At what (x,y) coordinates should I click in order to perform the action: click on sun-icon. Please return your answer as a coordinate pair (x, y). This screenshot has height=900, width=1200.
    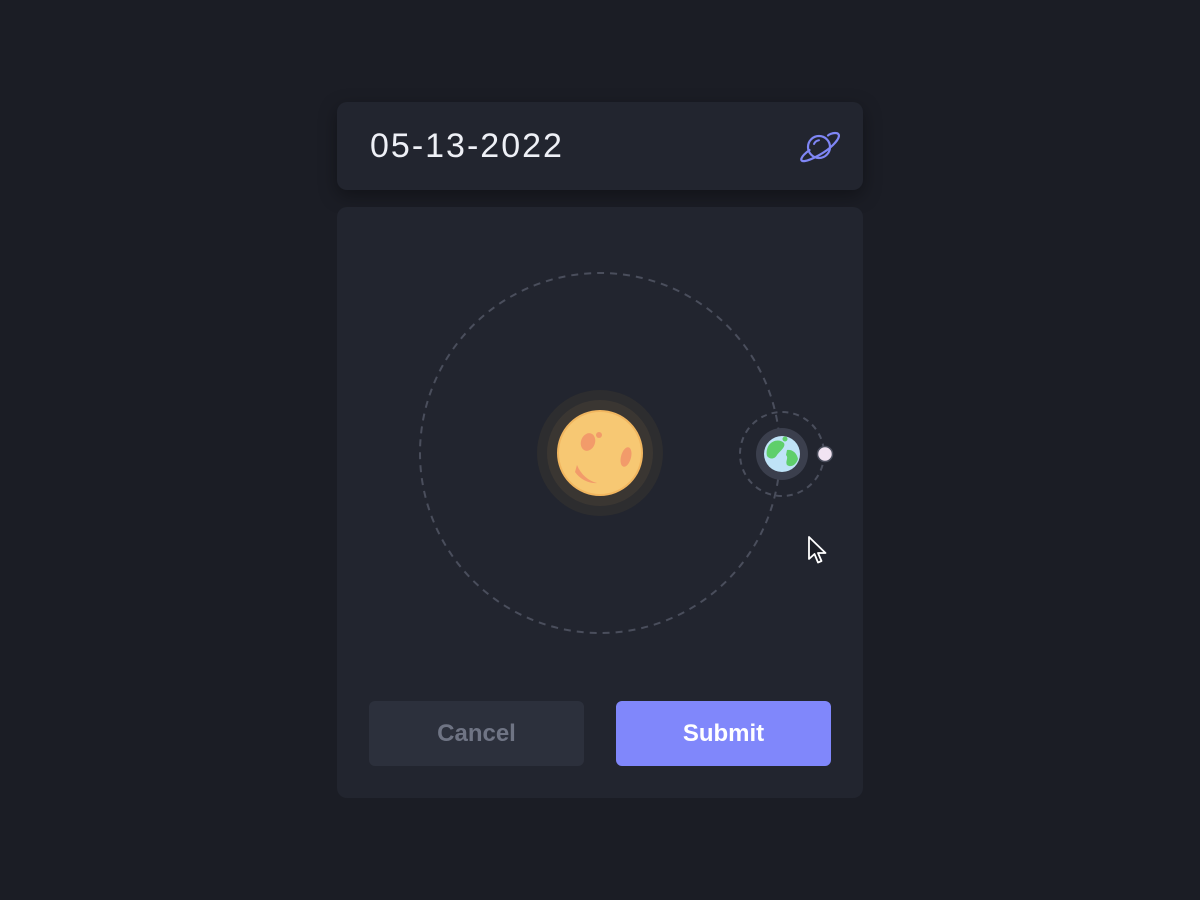
    Looking at the image, I should click on (600, 453).